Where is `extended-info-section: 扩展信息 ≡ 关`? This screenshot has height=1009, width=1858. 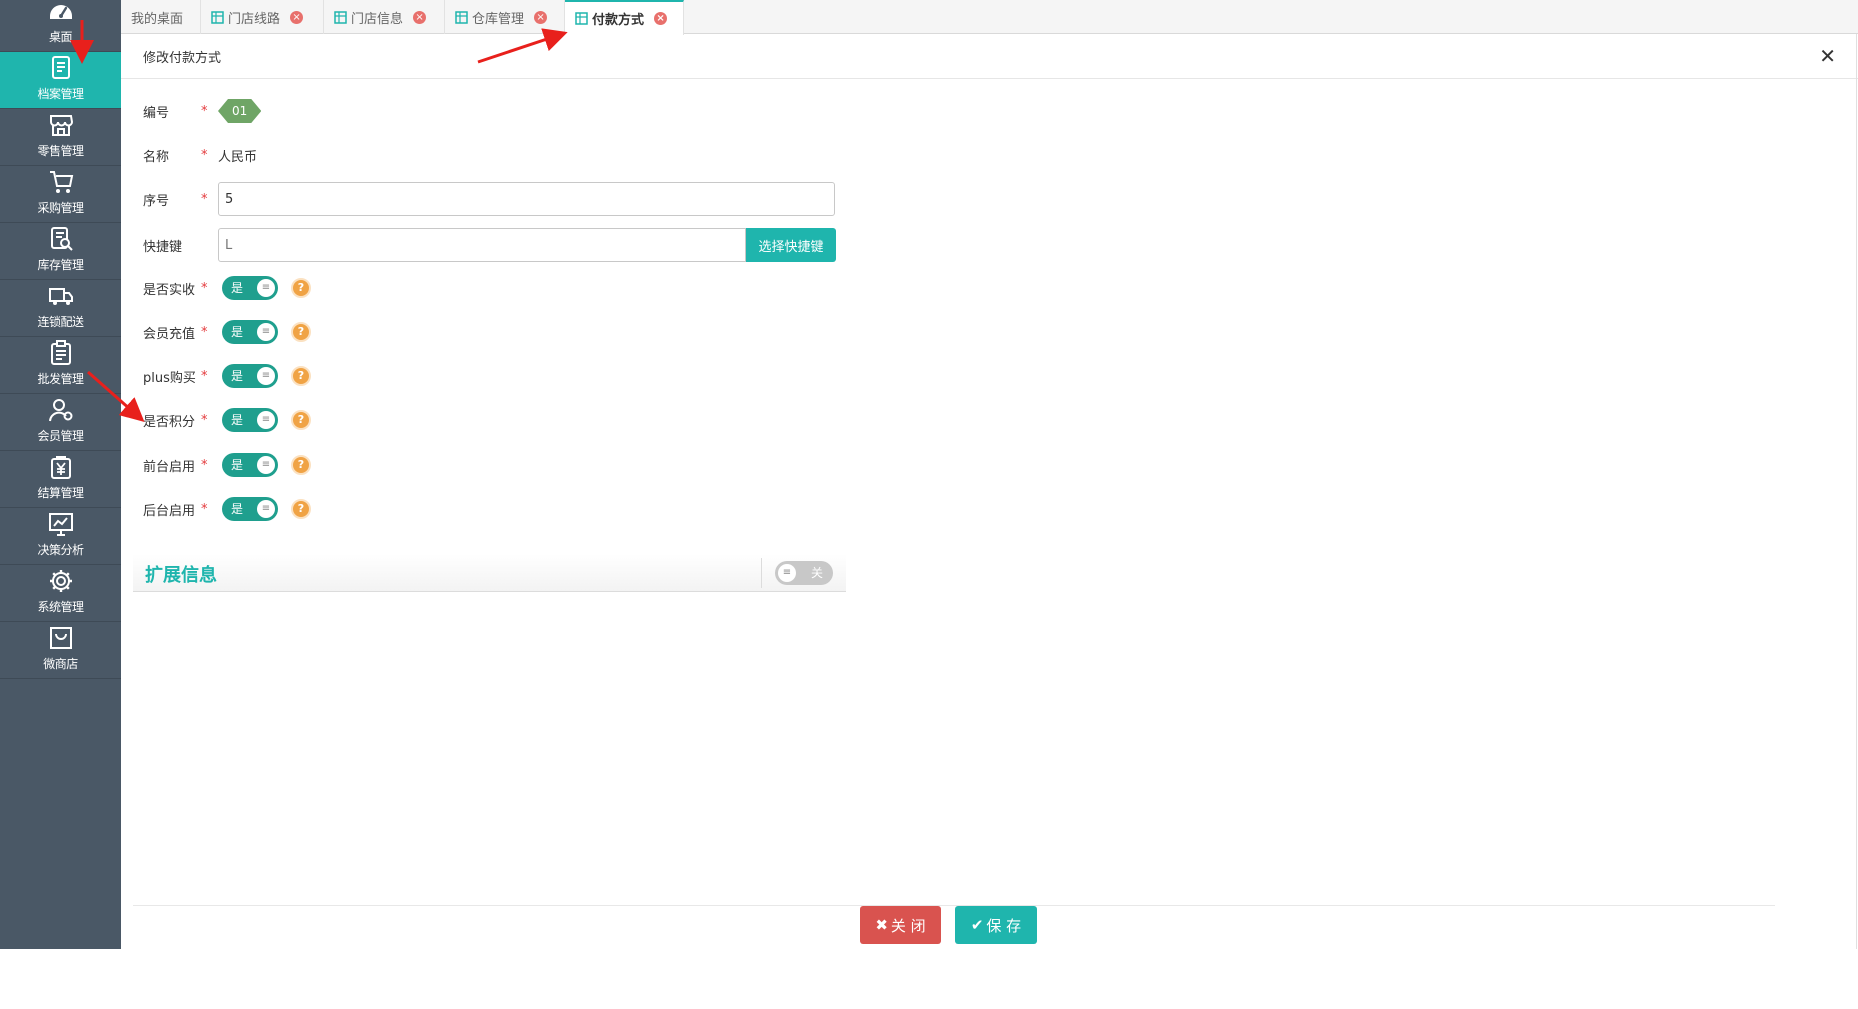 extended-info-section: 扩展信息 ≡ 关 is located at coordinates (489, 573).